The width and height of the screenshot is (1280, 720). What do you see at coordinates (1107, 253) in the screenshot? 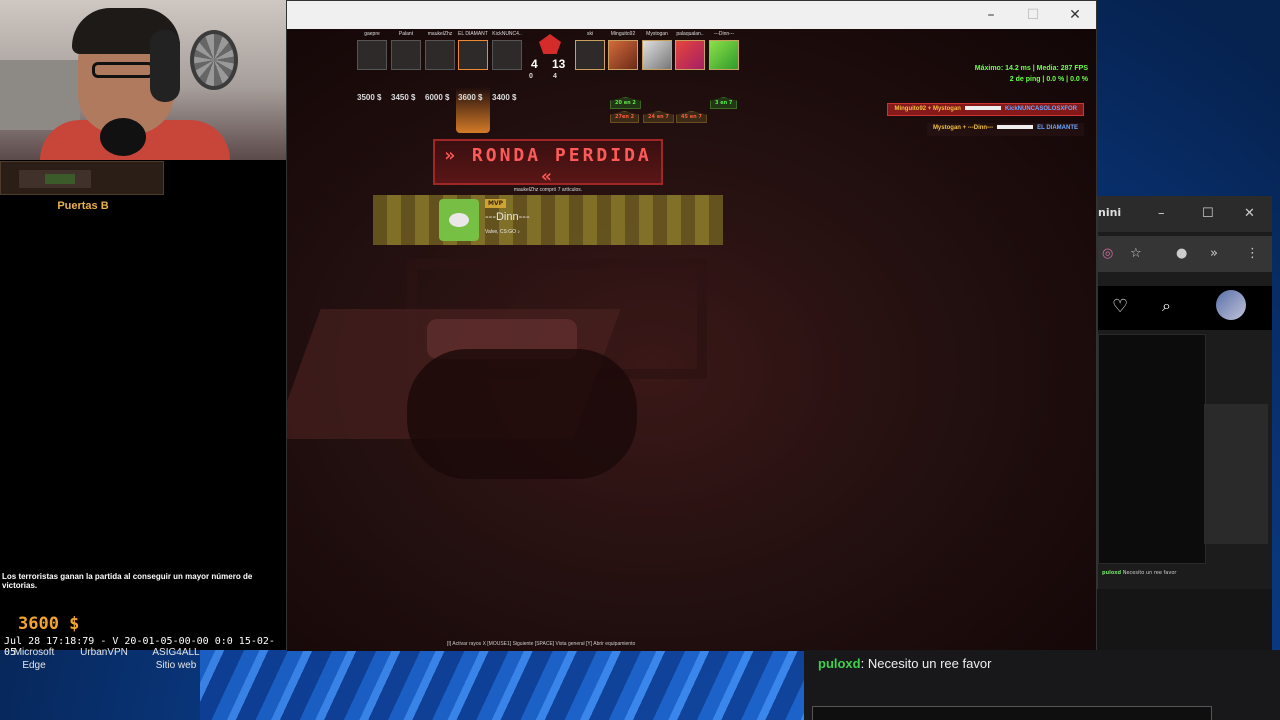
I see `extension-icon: ◎` at bounding box center [1107, 253].